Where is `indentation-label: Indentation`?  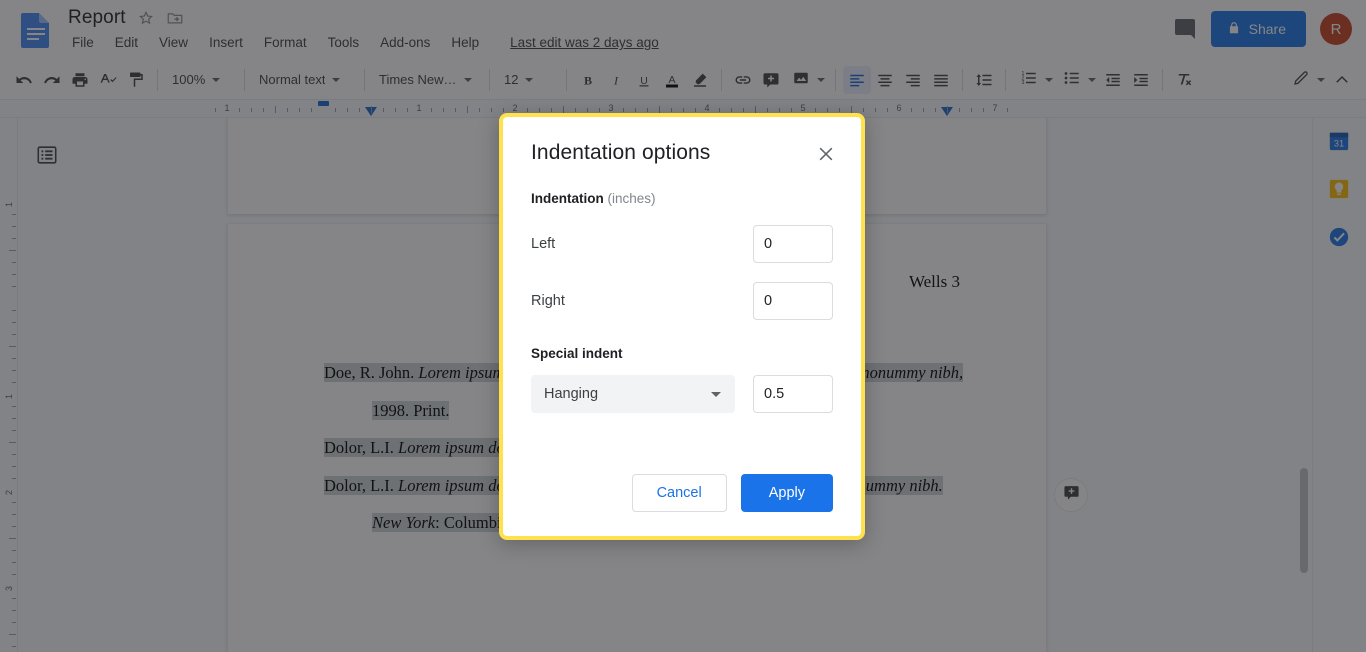 indentation-label: Indentation is located at coordinates (567, 198).